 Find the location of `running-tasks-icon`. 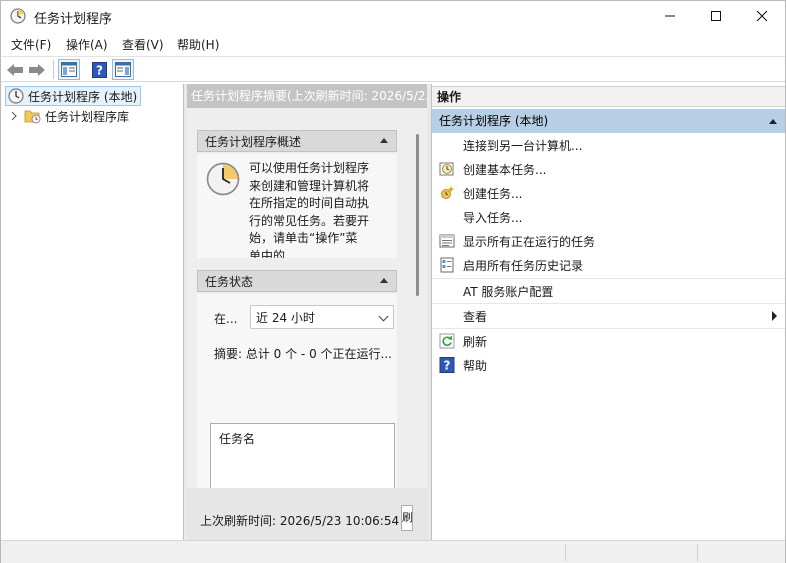

running-tasks-icon is located at coordinates (447, 241).